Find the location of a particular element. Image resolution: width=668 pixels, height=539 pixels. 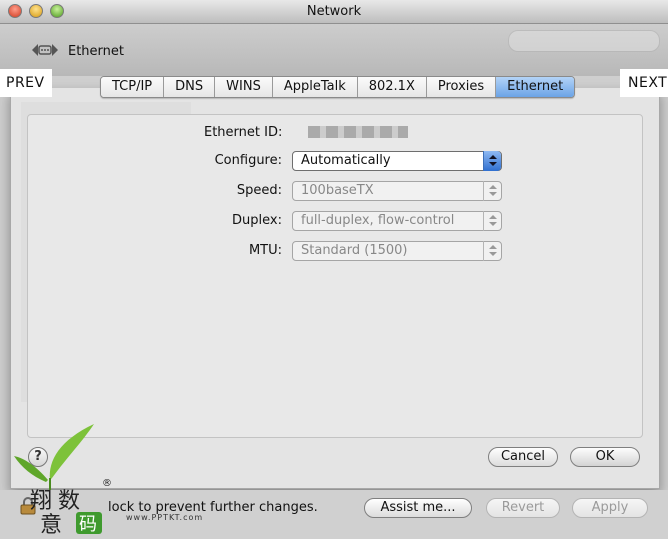

duplex-popup: full-duplex, flow-control is located at coordinates (397, 221).